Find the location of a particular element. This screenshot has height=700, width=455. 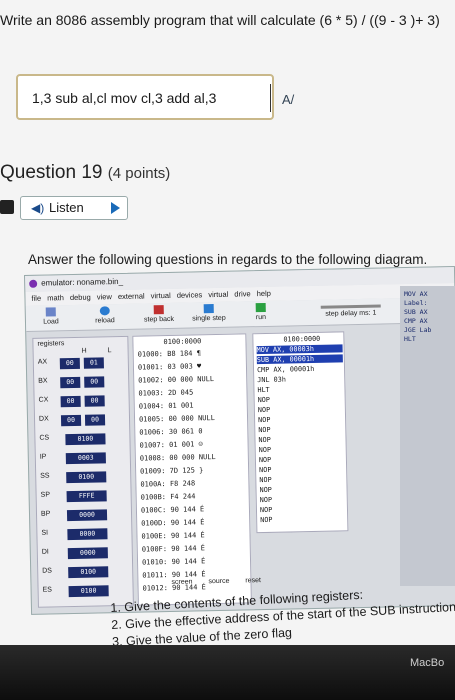

registers-header: registers is located at coordinates (51, 344).